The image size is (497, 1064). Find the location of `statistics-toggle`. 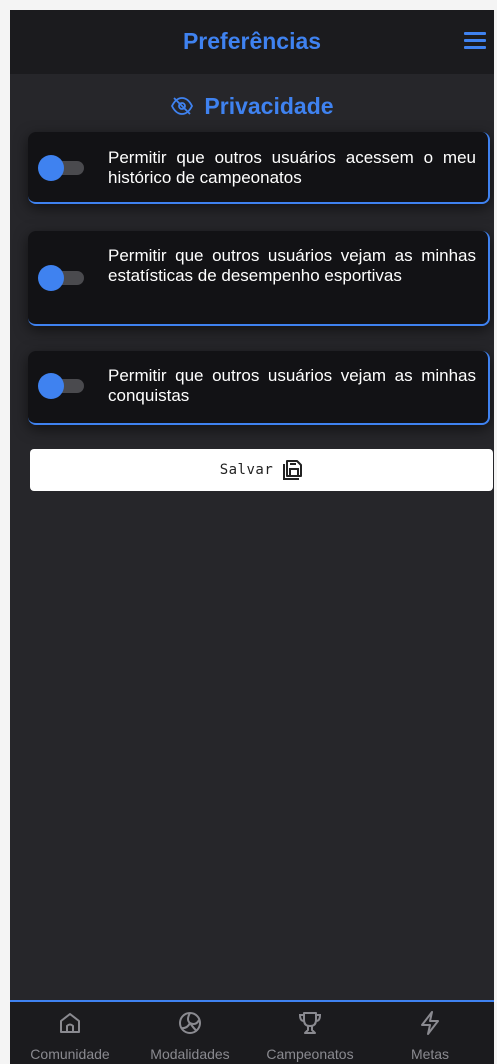

statistics-toggle is located at coordinates (62, 278).